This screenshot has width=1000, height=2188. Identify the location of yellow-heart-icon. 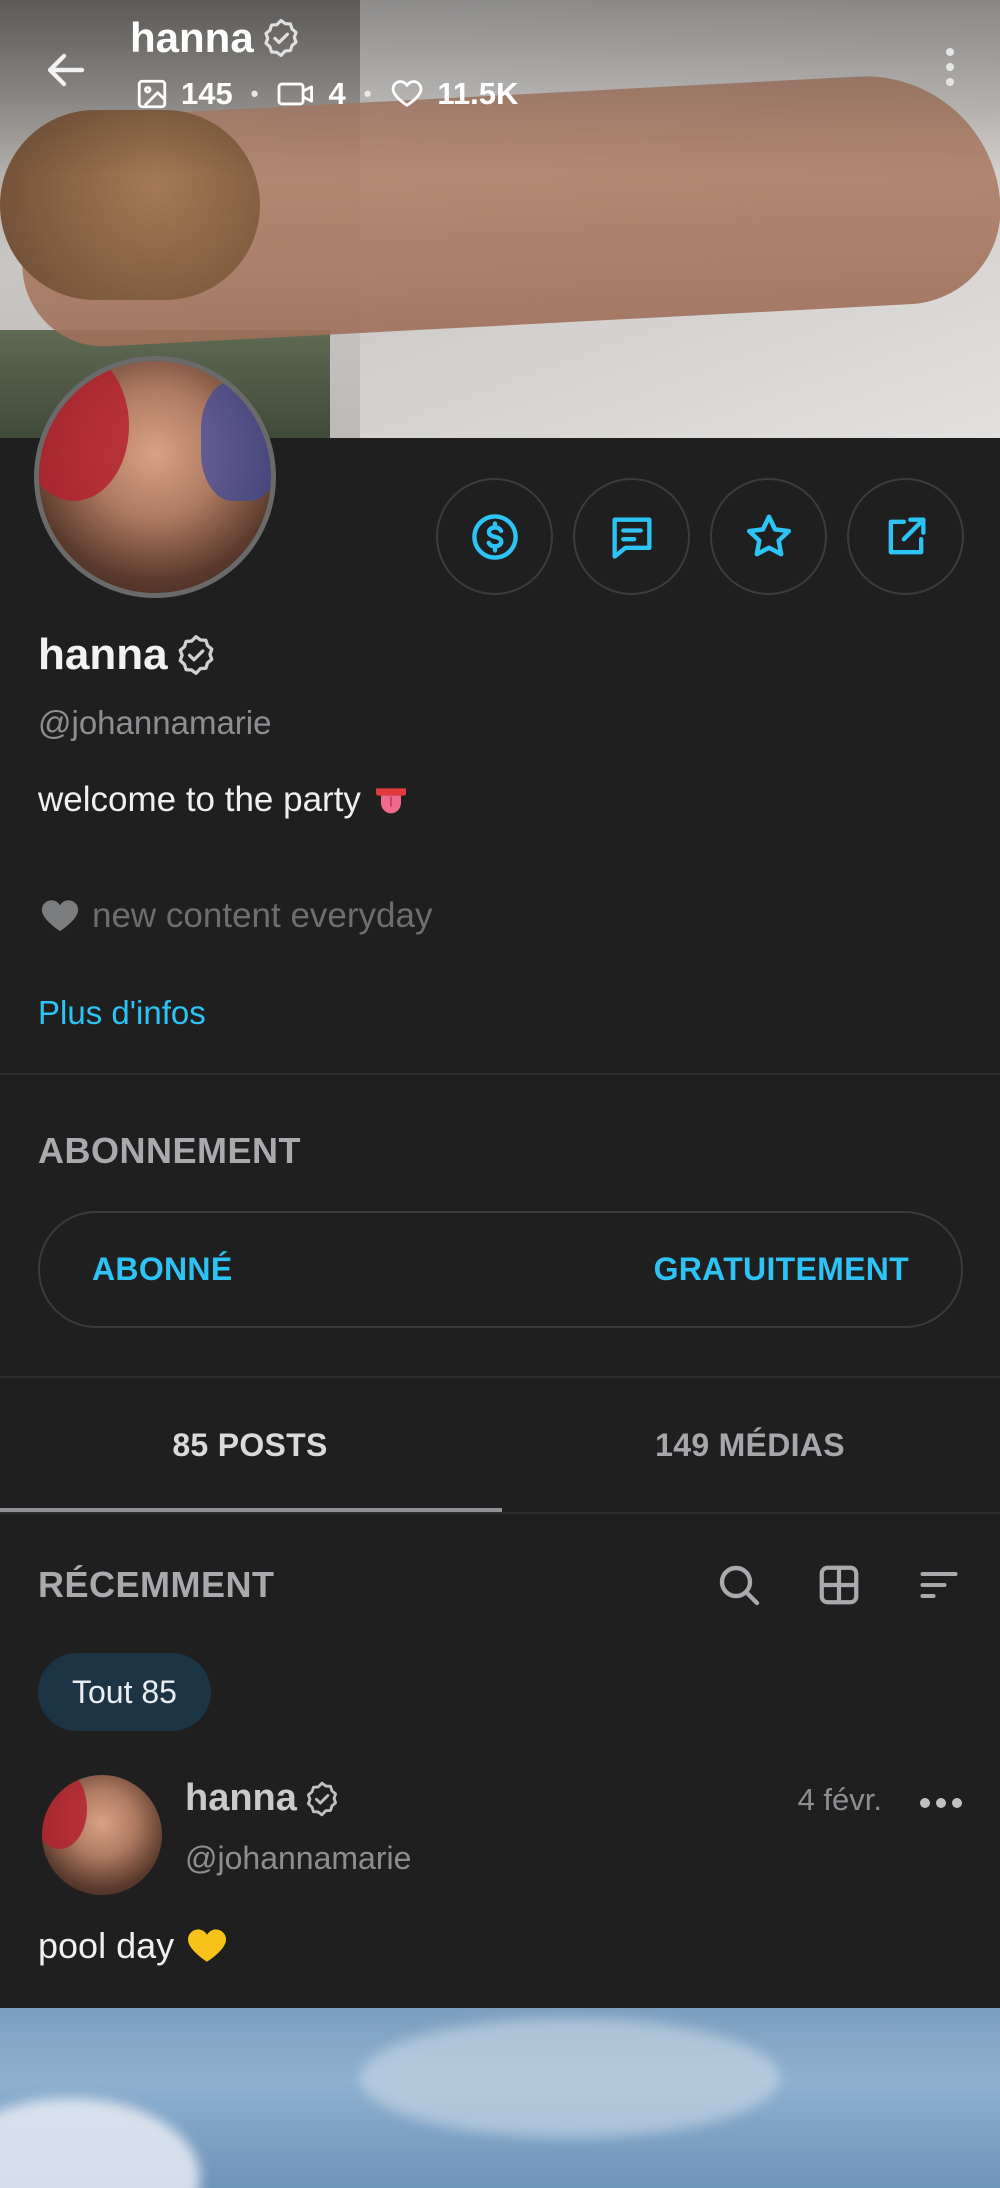
(207, 1945).